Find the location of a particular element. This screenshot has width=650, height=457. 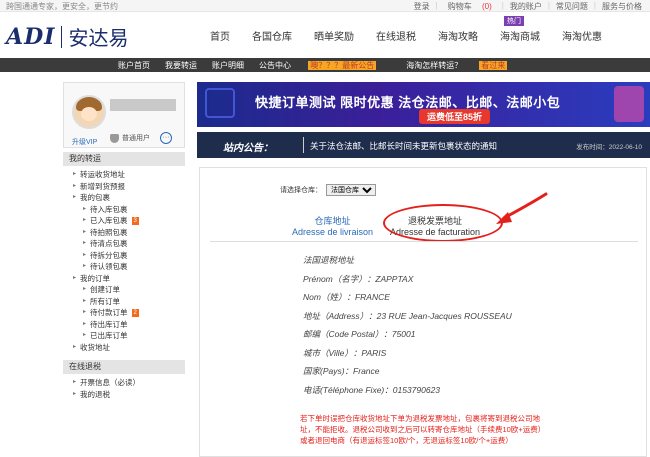

warehouse-select: 法国仓库 is located at coordinates (351, 190).